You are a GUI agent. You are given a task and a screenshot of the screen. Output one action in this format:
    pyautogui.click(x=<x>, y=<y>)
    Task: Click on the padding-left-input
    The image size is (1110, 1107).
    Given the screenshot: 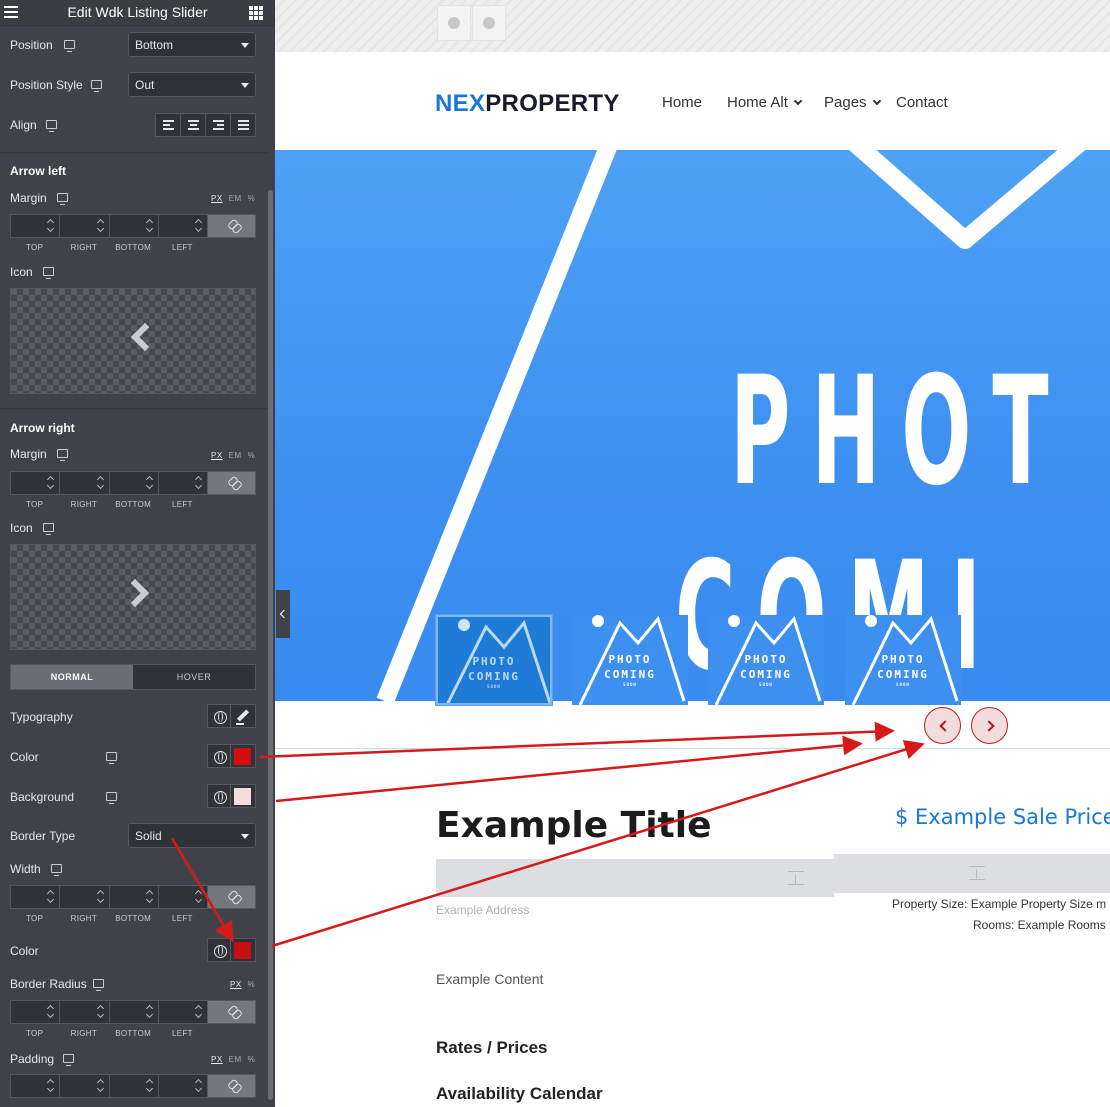 What is the action you would take?
    pyautogui.click(x=182, y=1086)
    